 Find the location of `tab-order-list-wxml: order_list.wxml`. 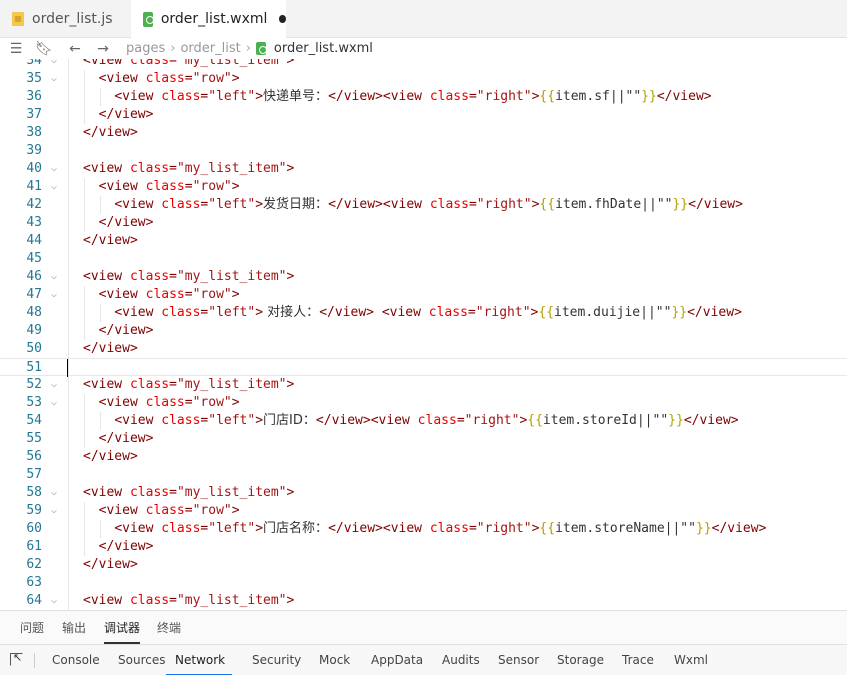

tab-order-list-wxml: order_list.wxml is located at coordinates (208, 19).